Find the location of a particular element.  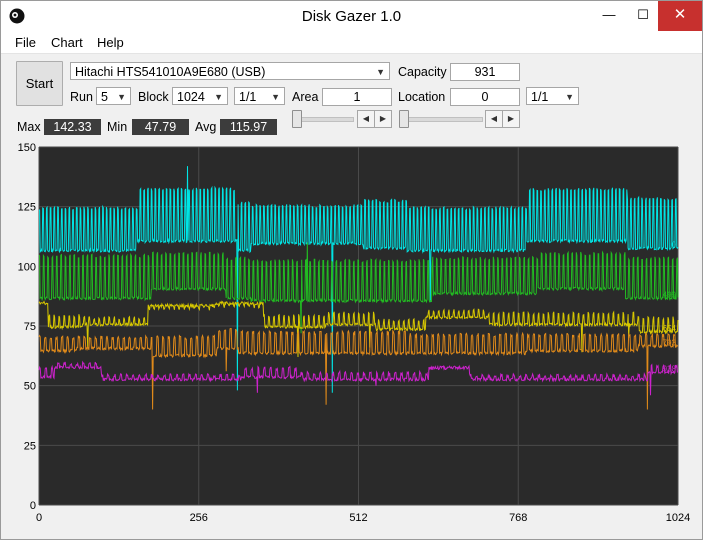

menu-file: File is located at coordinates (25, 42).